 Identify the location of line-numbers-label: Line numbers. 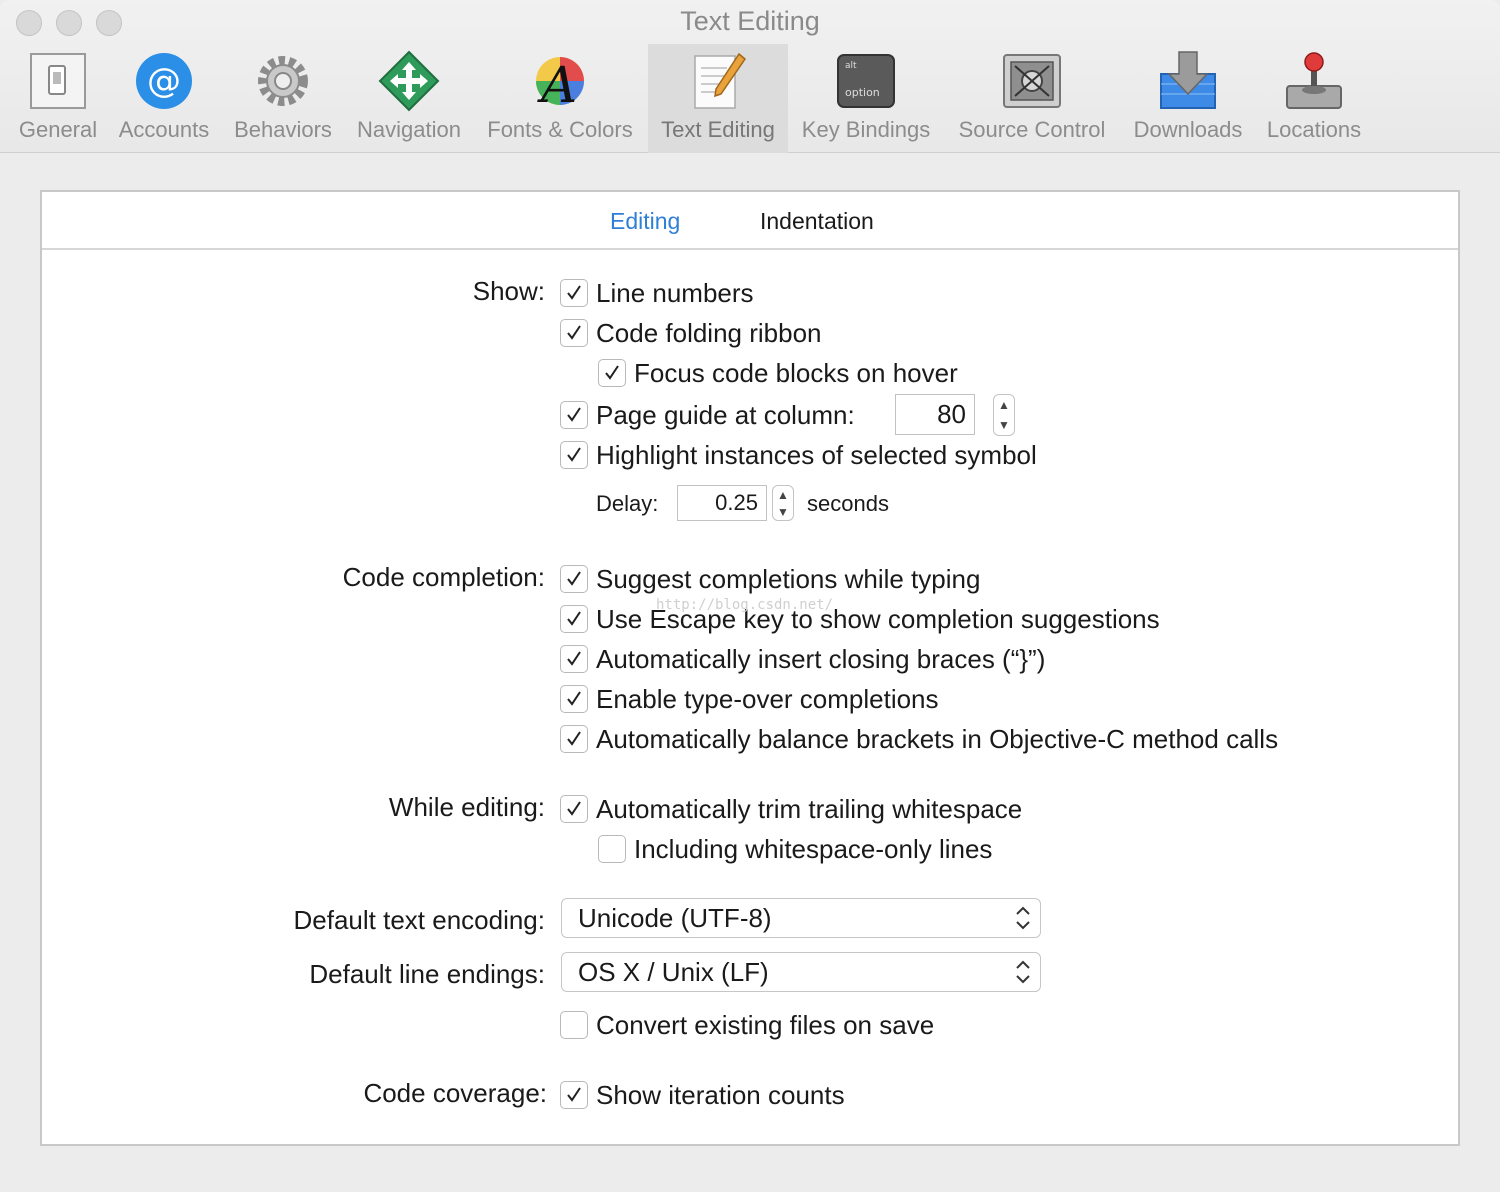
(675, 292).